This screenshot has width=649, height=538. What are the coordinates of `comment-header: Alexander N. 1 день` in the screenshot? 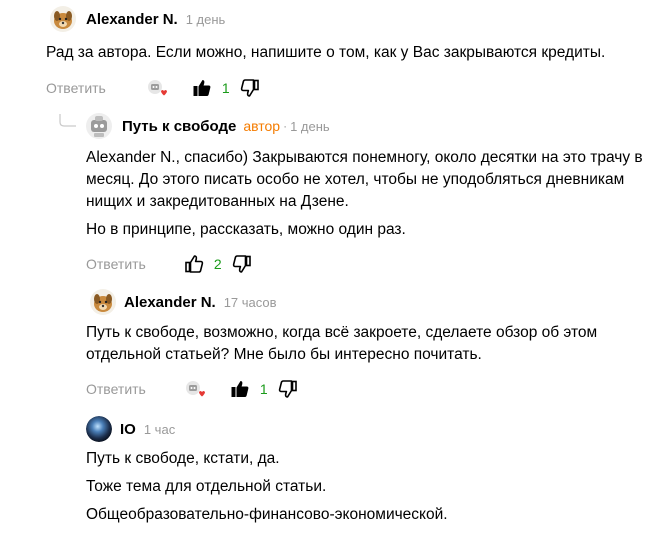 It's located at (345, 19).